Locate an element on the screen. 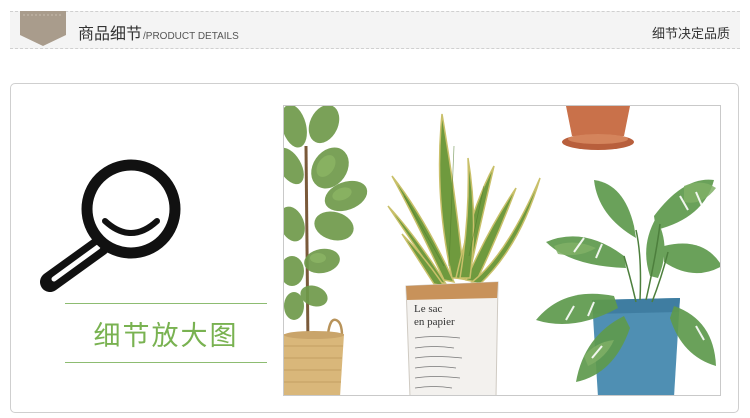 This screenshot has height=418, width=750. pennant-badge-icon is located at coordinates (43, 28).